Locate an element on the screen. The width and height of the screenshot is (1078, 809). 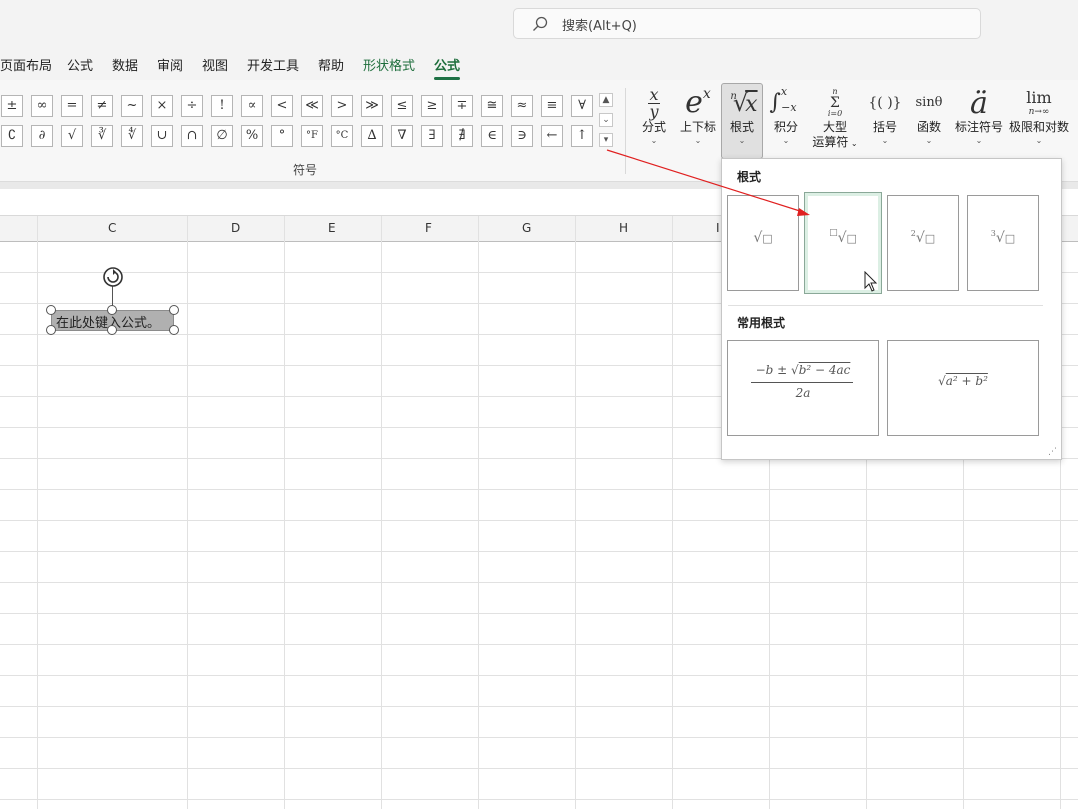
symbol-button: ~ is located at coordinates (132, 106).